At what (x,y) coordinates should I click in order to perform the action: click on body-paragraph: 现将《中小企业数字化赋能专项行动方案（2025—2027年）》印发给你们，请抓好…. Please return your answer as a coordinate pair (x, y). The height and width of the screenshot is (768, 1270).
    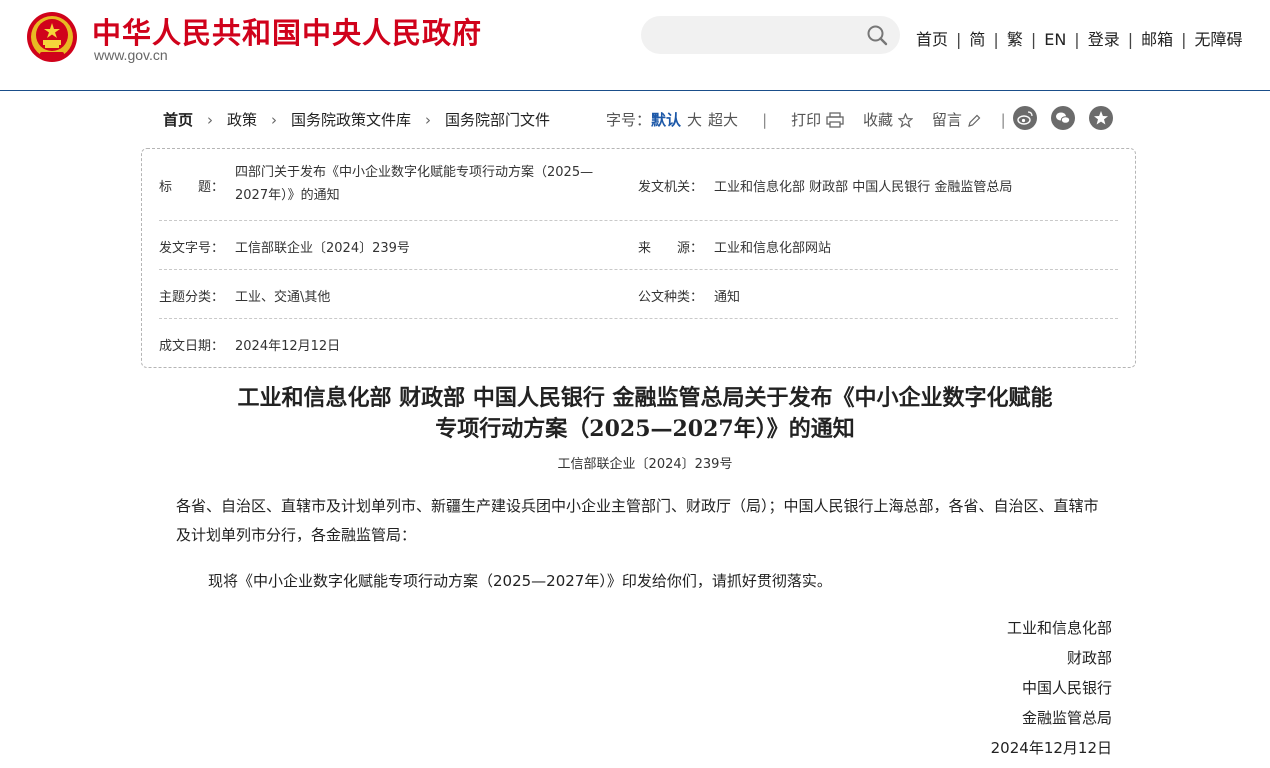
    Looking at the image, I should click on (520, 581).